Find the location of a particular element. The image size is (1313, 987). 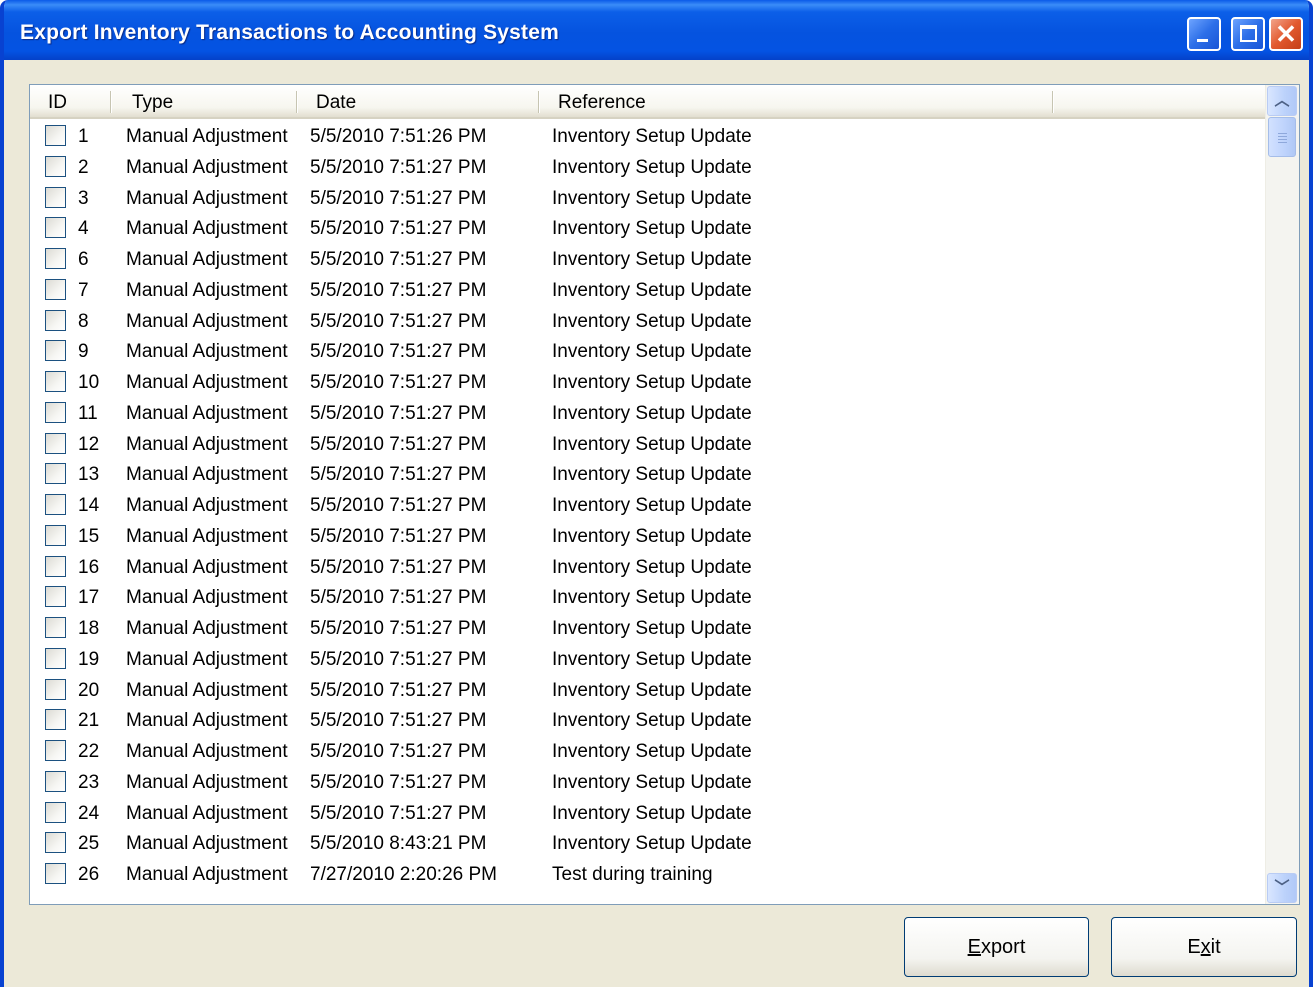

exit-button: Exit is located at coordinates (1204, 947).